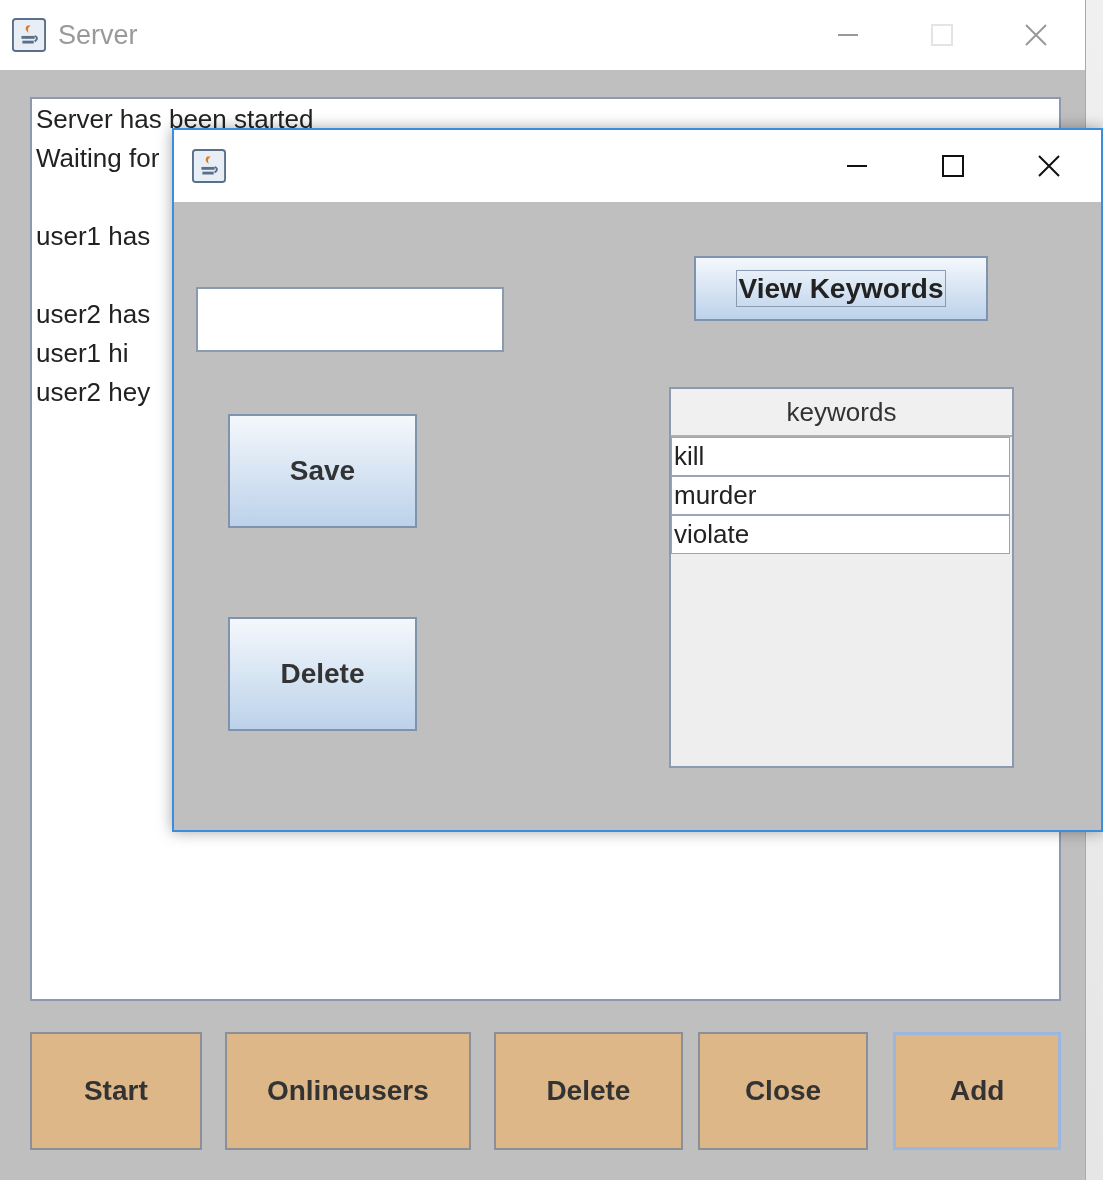 The image size is (1103, 1180). Describe the element at coordinates (977, 1091) in the screenshot. I see `action-button: Add` at that location.